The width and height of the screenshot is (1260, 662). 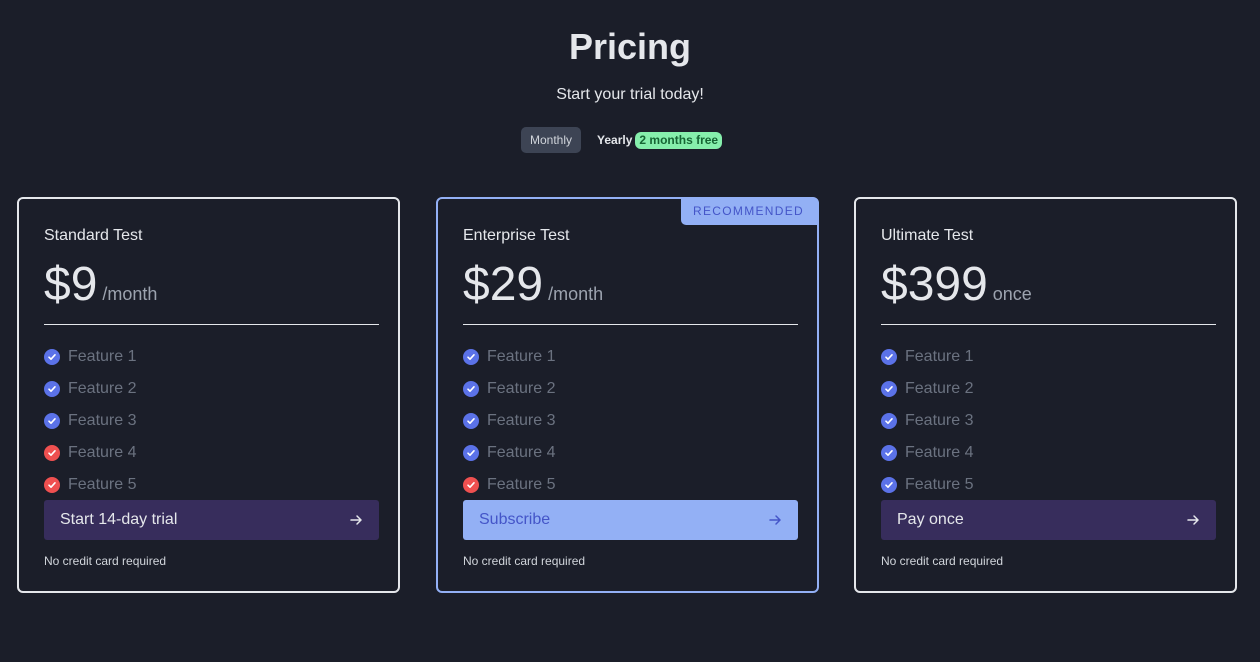 What do you see at coordinates (1048, 520) in the screenshot?
I see `pay-once-button: Pay once` at bounding box center [1048, 520].